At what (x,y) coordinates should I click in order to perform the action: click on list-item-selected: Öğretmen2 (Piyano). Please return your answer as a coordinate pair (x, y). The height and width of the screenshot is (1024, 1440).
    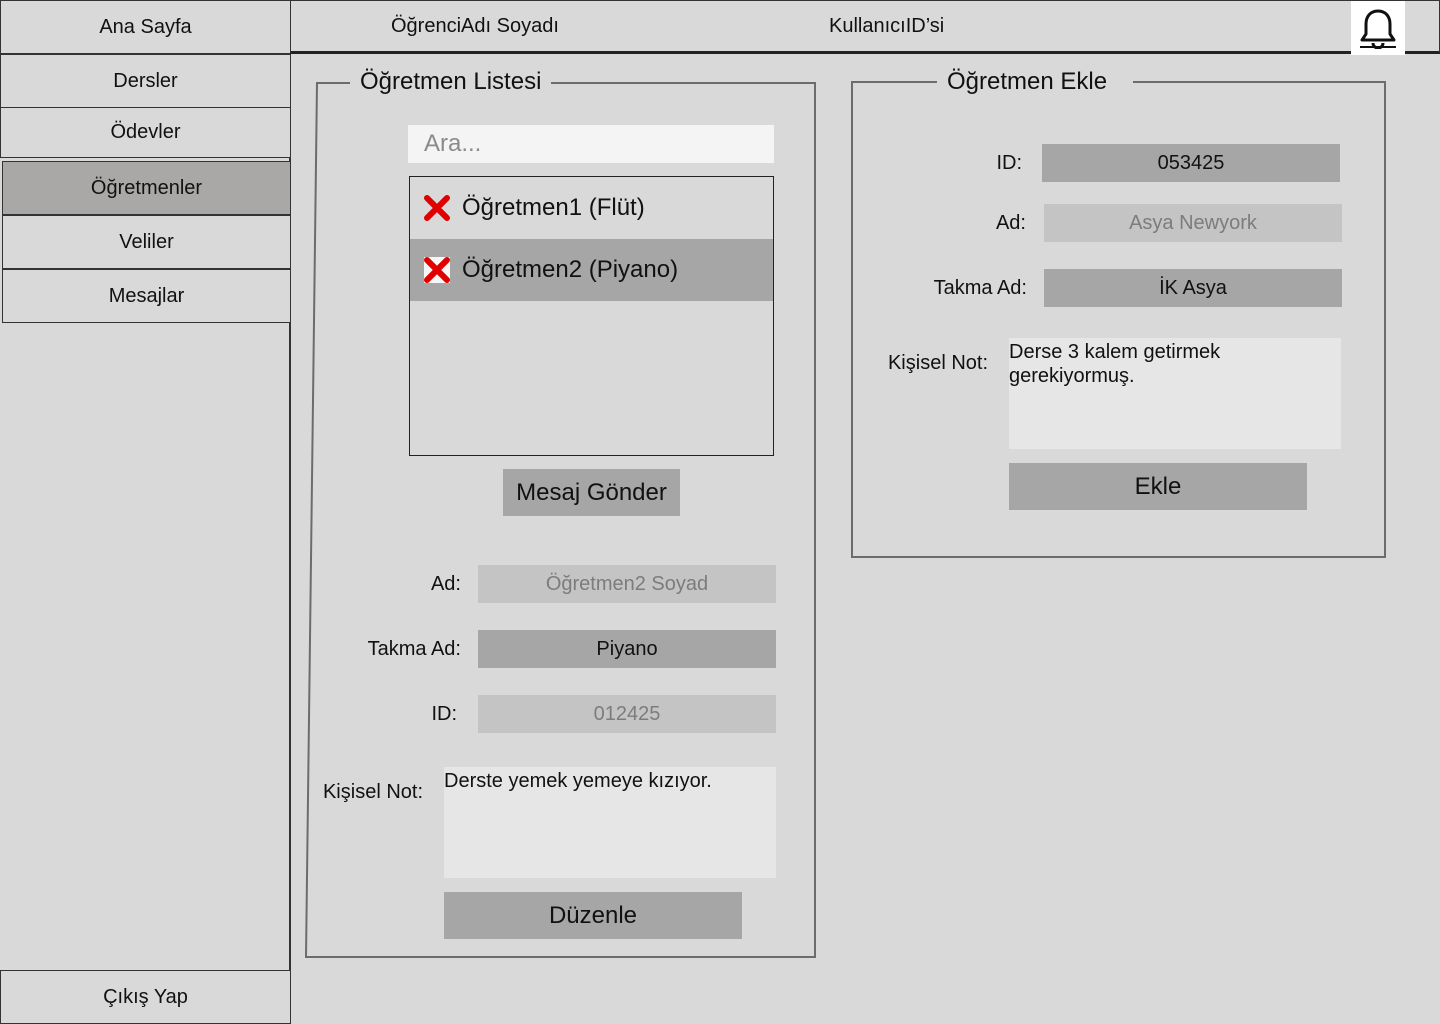
    Looking at the image, I should click on (591, 270).